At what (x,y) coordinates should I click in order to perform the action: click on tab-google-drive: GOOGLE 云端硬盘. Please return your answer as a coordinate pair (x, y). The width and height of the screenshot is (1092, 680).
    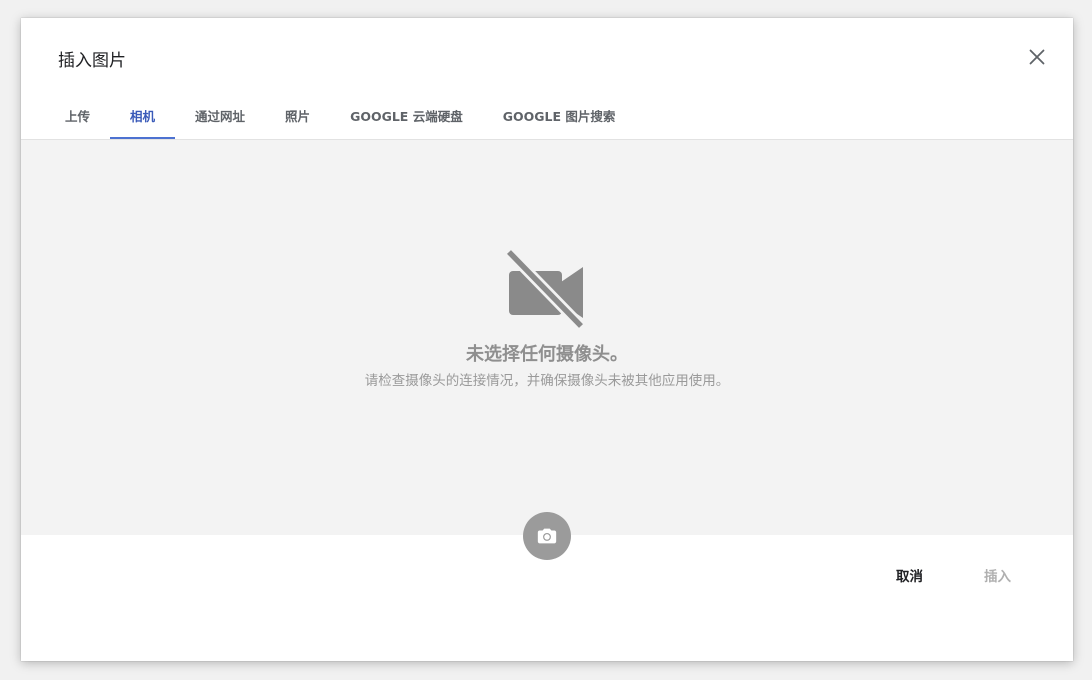
    Looking at the image, I should click on (406, 121).